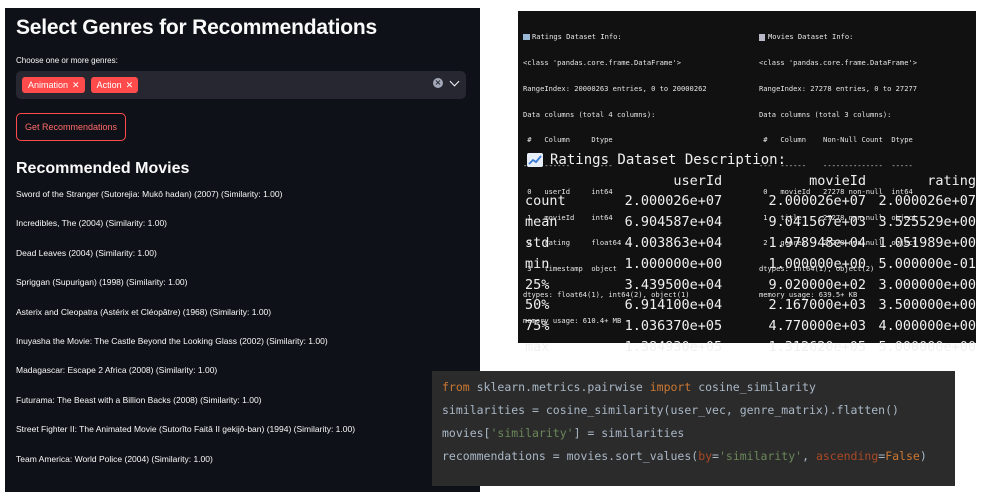 The height and width of the screenshot is (500, 1000). Describe the element at coordinates (750, 326) in the screenshot. I see `table-row: 75% 1.036370e+05 4.770000e+03 4.000000e+00` at that location.